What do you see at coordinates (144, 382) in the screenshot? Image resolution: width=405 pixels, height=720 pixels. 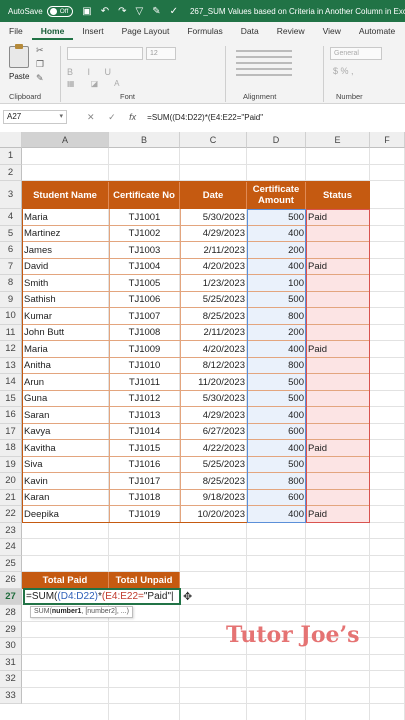 I see `table-cell: TJ1011` at bounding box center [144, 382].